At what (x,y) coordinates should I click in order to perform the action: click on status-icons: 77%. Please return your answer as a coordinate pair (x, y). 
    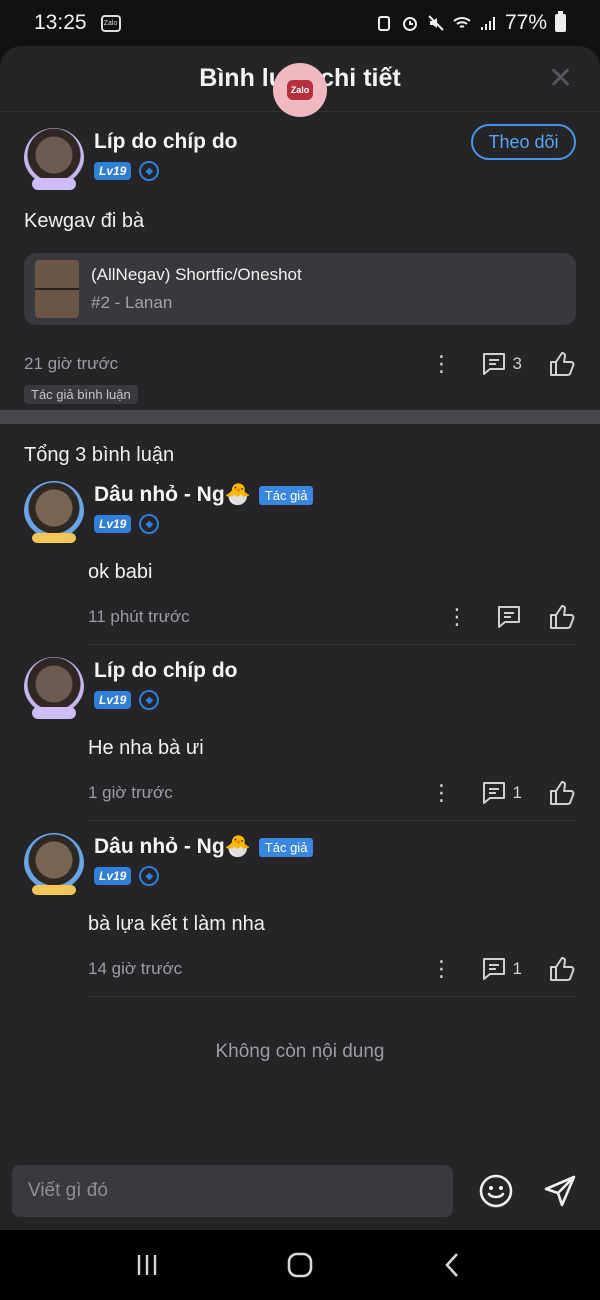
    Looking at the image, I should click on (470, 23).